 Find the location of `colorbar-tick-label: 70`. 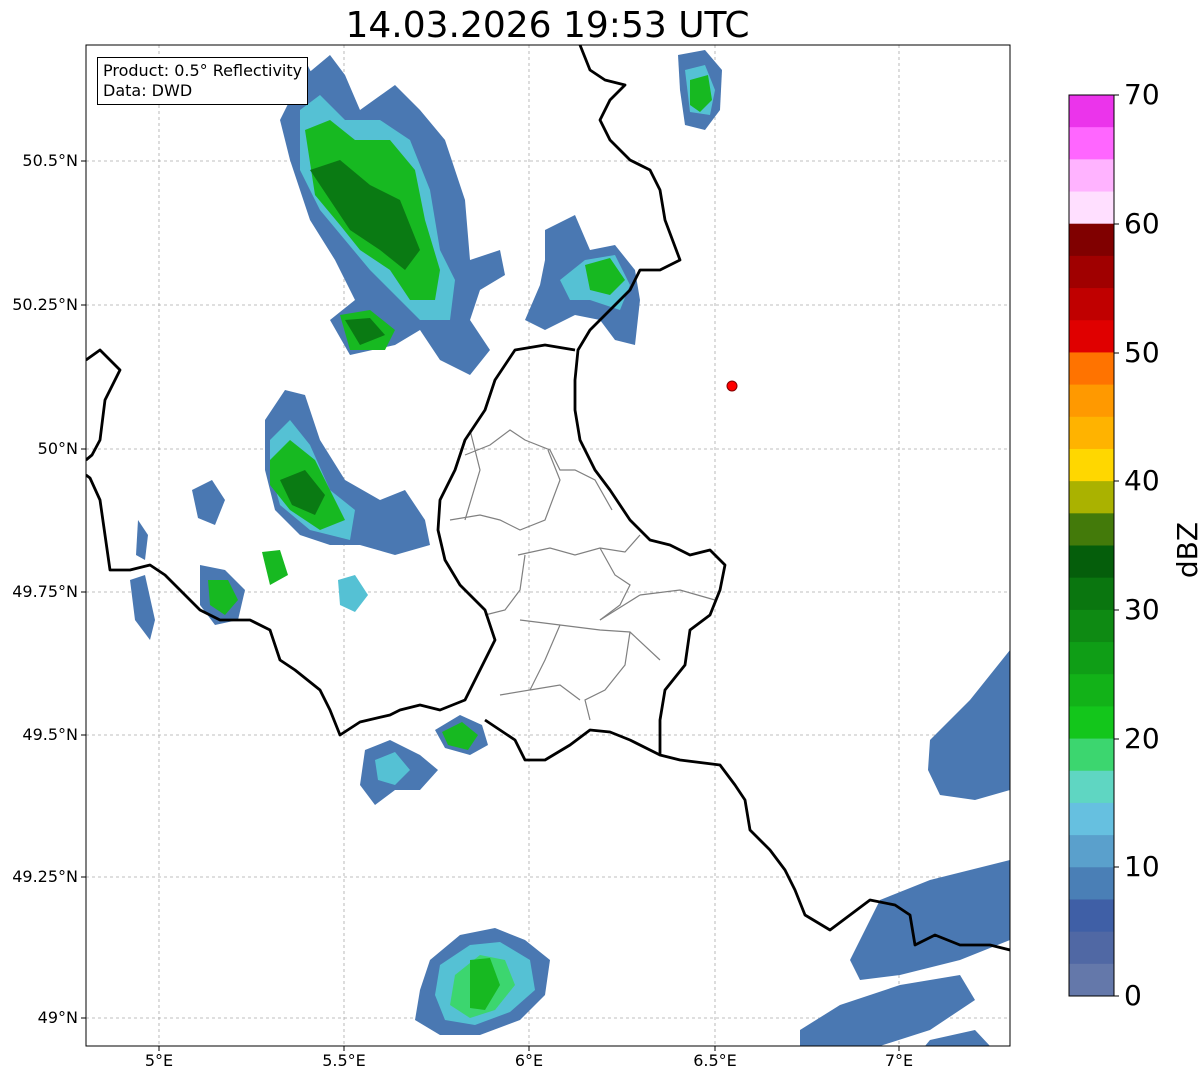

colorbar-tick-label: 70 is located at coordinates (1142, 94).